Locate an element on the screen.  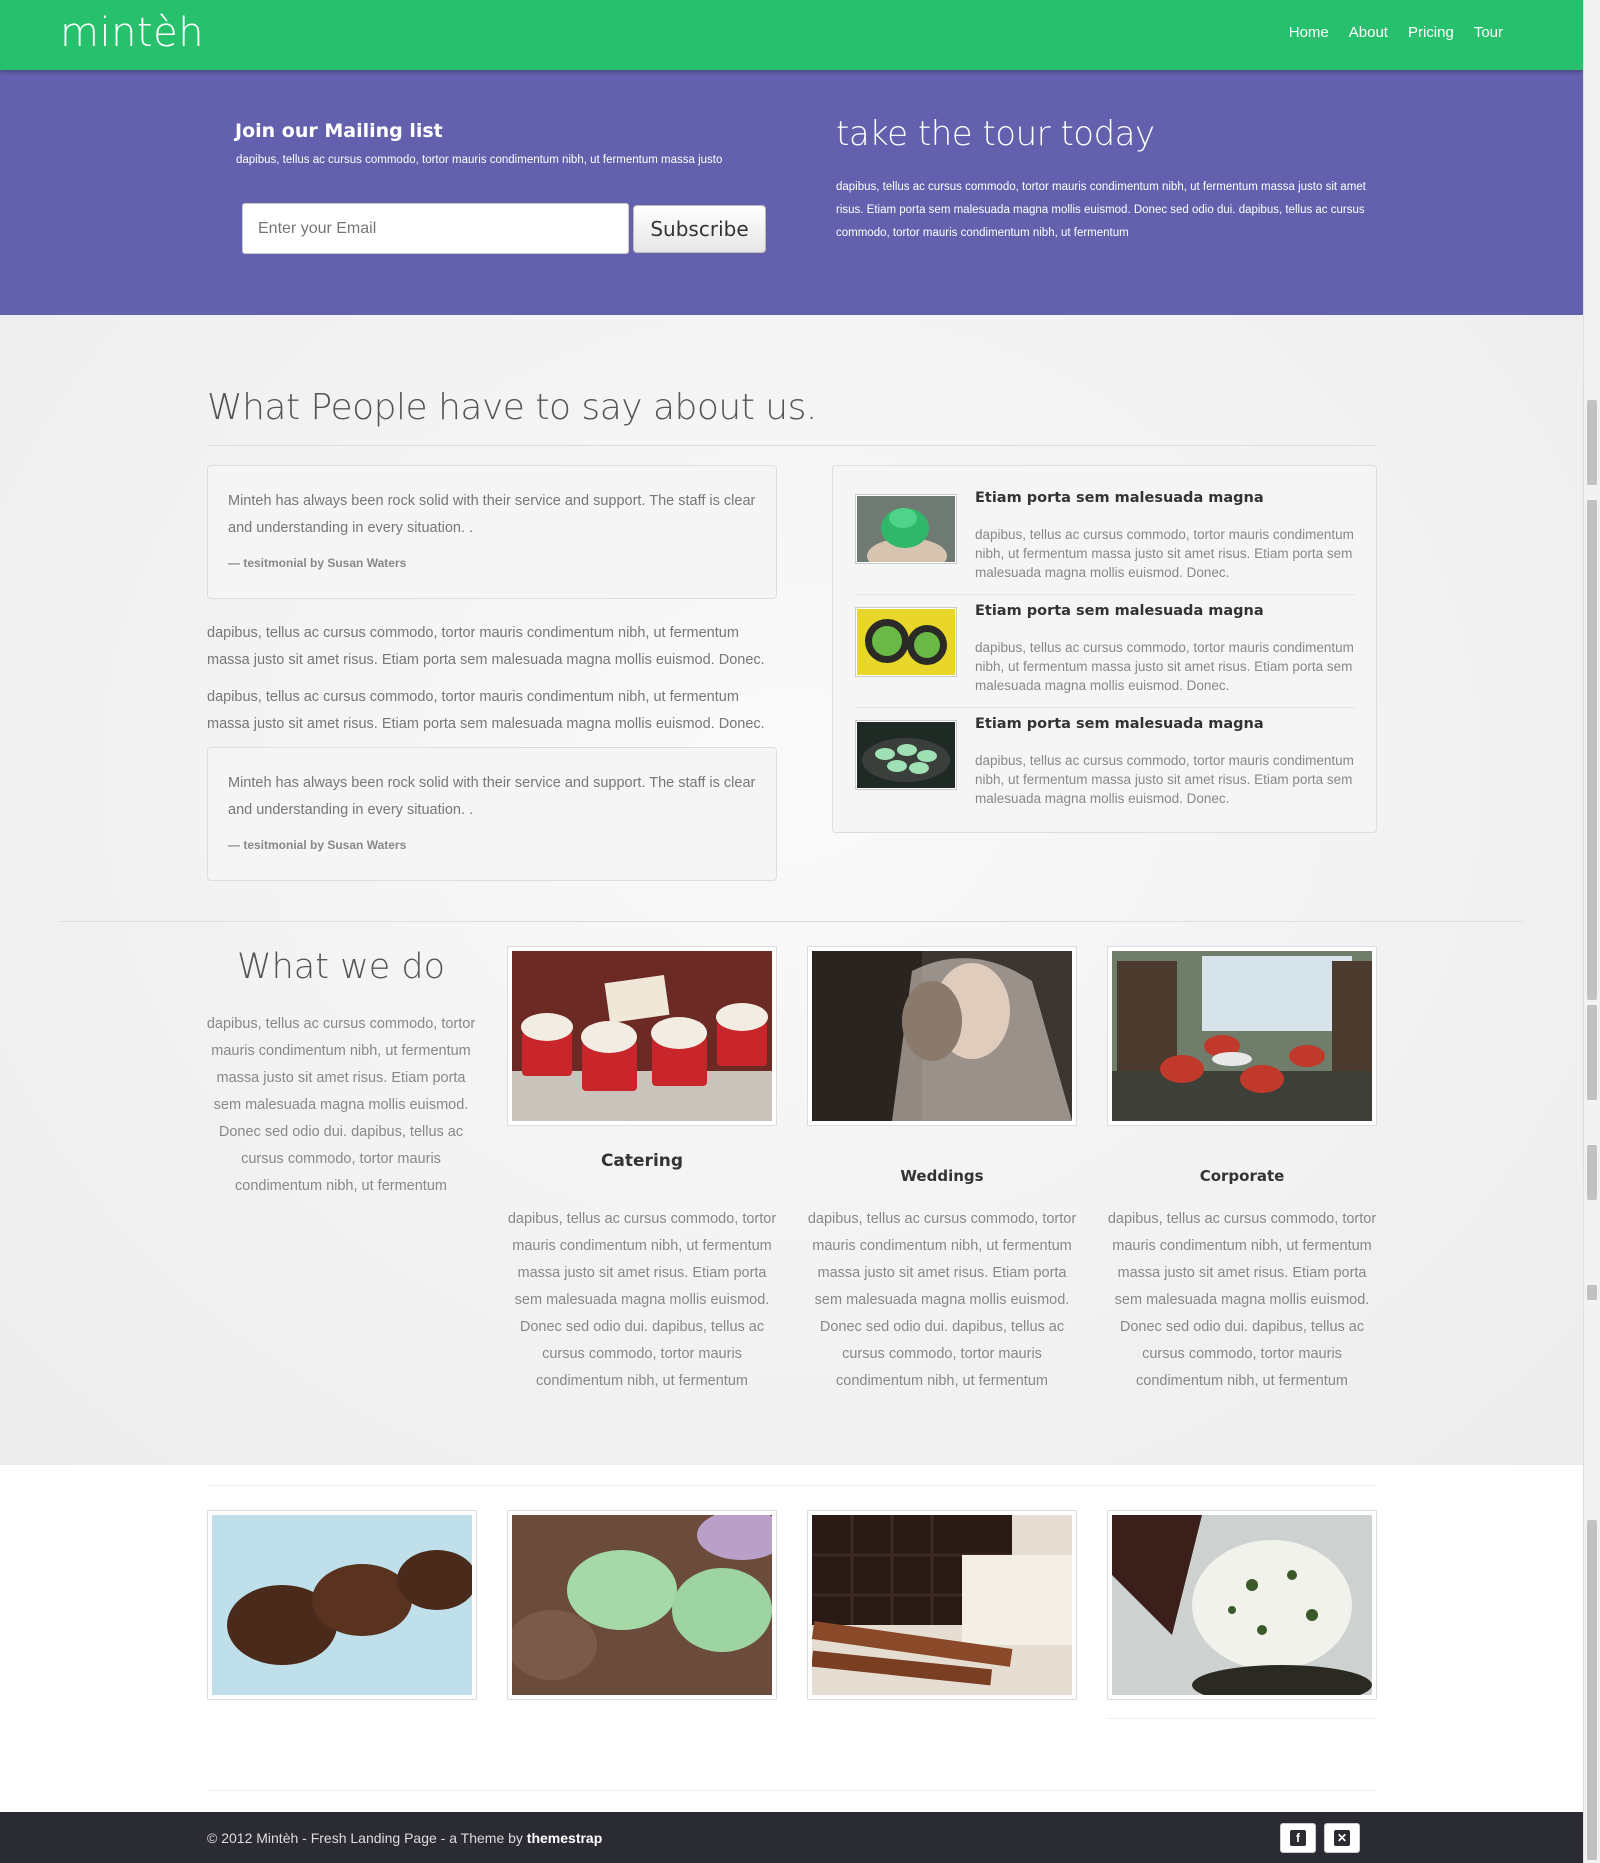
macarons-thumbnail-image is located at coordinates (906, 755).